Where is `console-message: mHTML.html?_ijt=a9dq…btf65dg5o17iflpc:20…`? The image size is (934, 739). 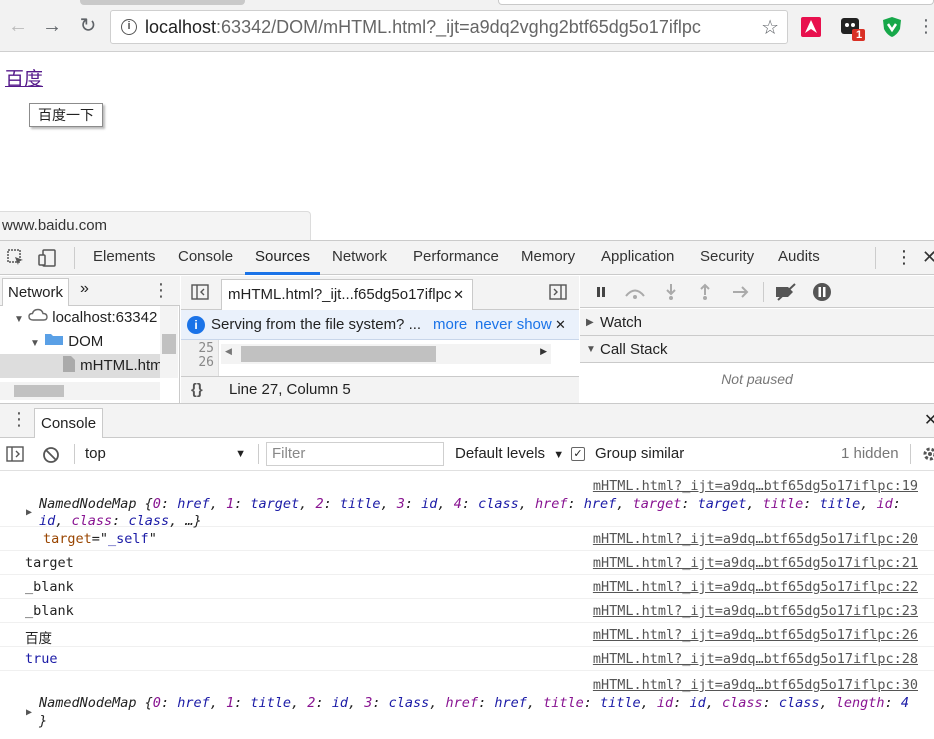
console-message: mHTML.html?_ijt=a9dq…btf65dg5o17iflpc:20… is located at coordinates (467, 539).